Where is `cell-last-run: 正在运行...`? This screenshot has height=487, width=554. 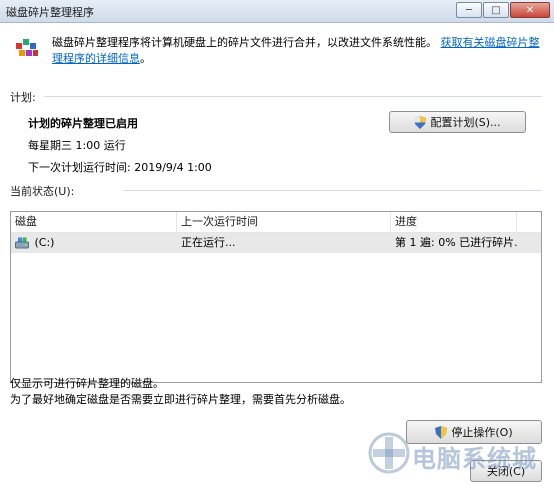
cell-last-run: 正在运行... is located at coordinates (208, 242).